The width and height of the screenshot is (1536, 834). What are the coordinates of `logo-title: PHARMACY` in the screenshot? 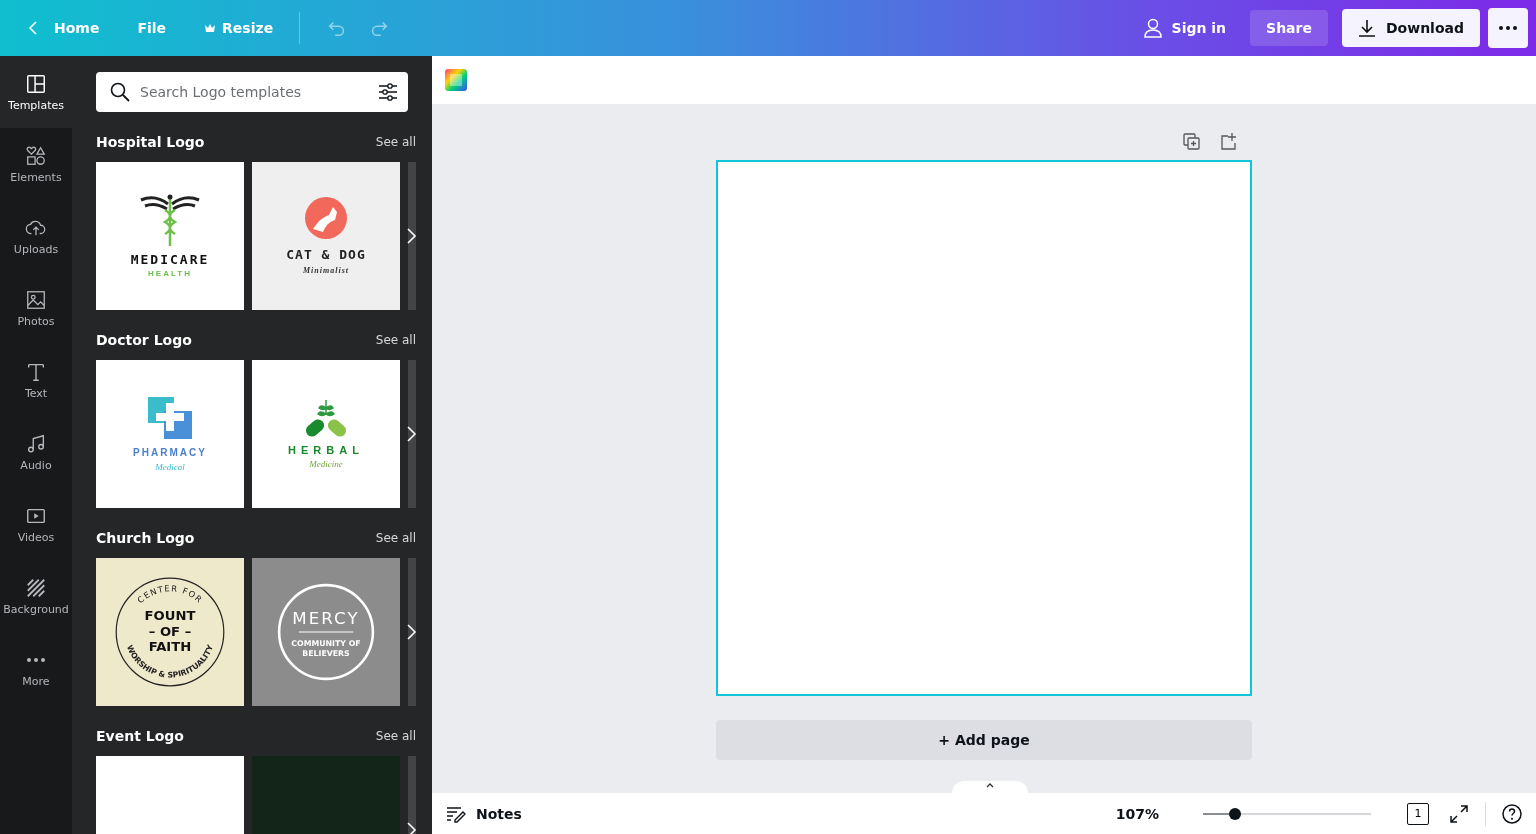 It's located at (170, 452).